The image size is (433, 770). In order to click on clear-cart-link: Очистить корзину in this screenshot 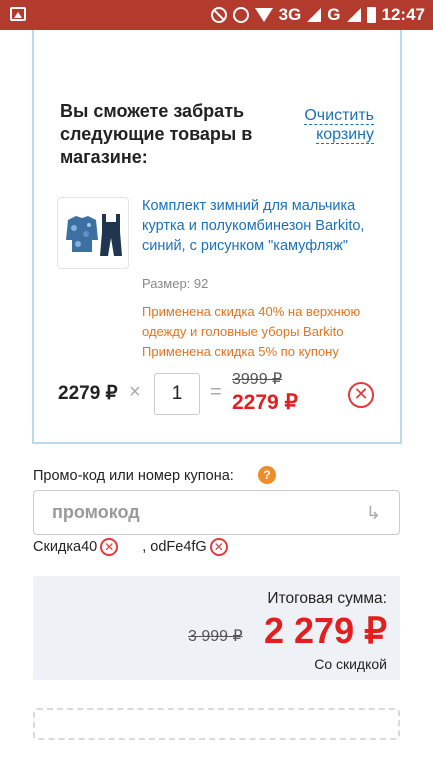, I will do `click(339, 125)`.